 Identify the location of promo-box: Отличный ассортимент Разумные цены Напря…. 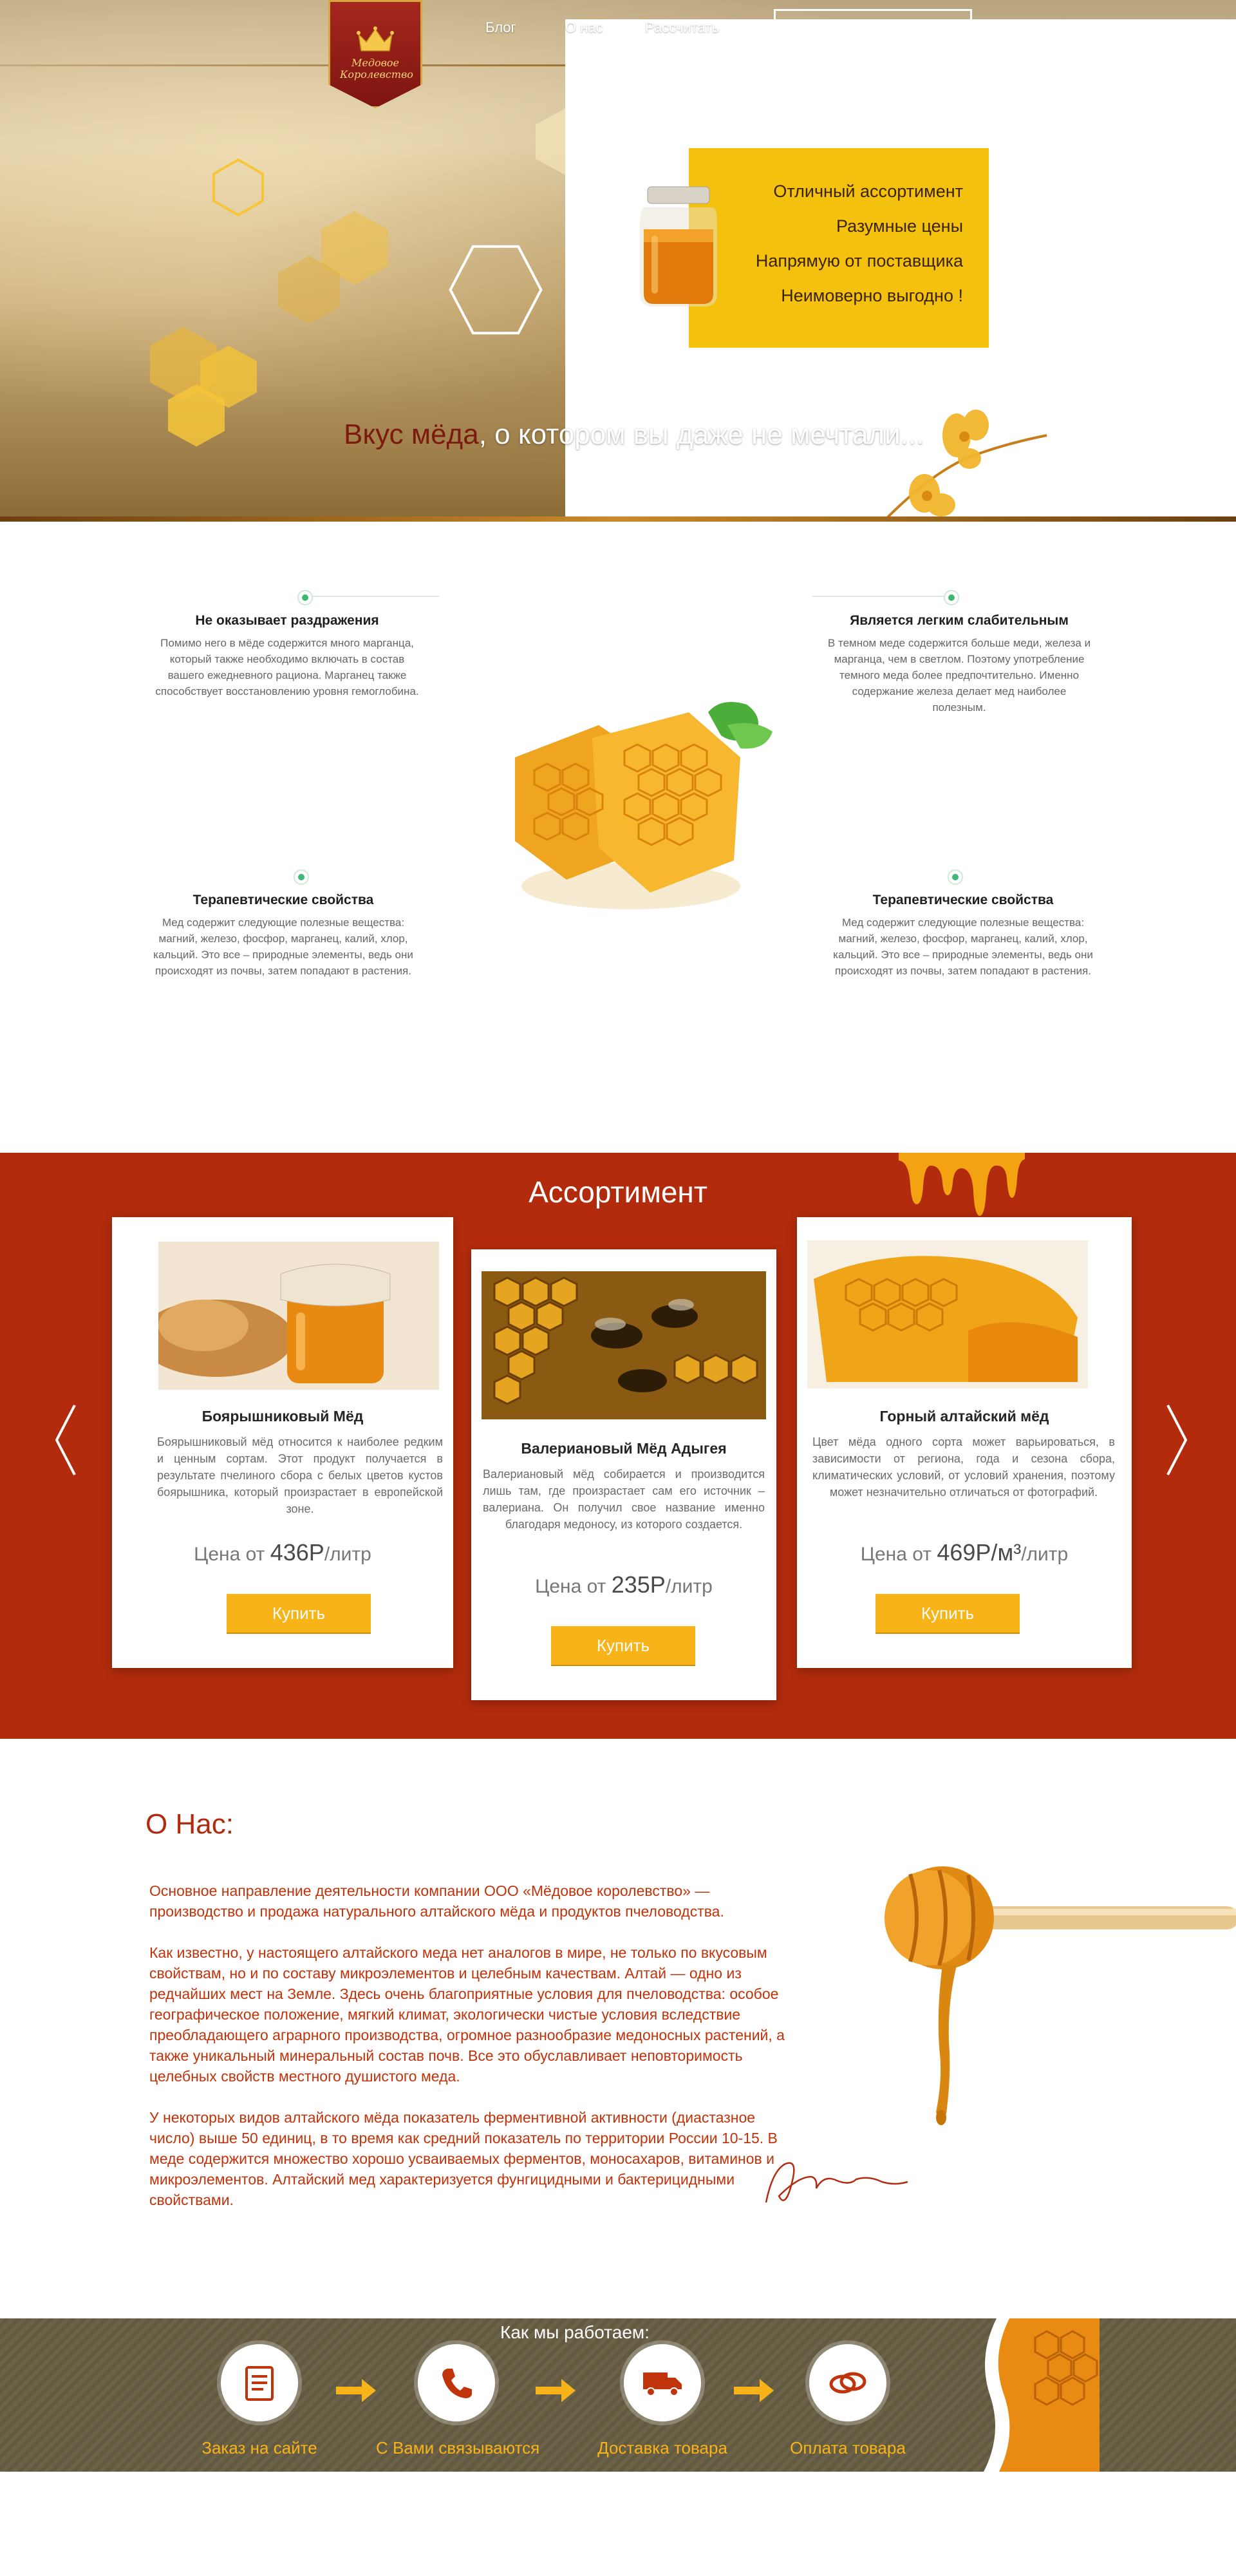
(839, 248).